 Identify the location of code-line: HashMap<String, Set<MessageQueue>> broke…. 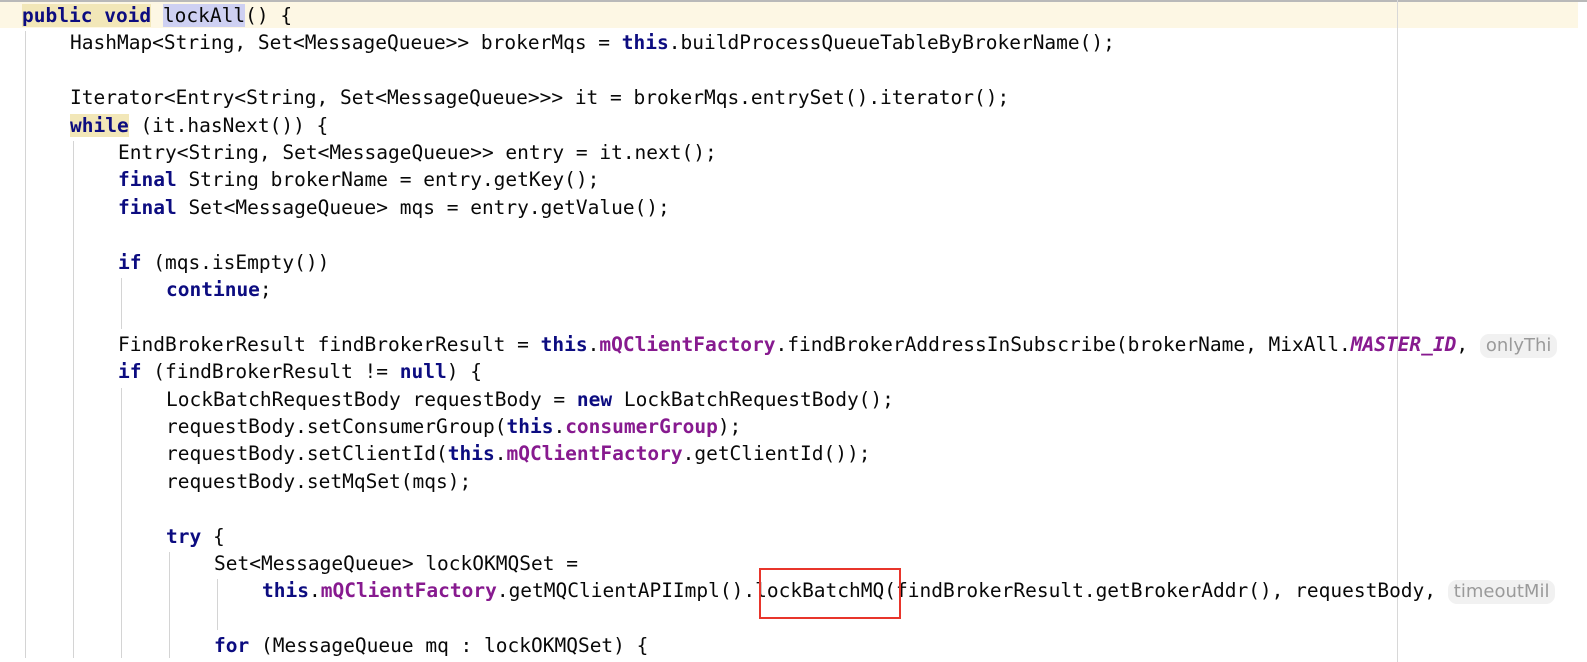
(592, 42).